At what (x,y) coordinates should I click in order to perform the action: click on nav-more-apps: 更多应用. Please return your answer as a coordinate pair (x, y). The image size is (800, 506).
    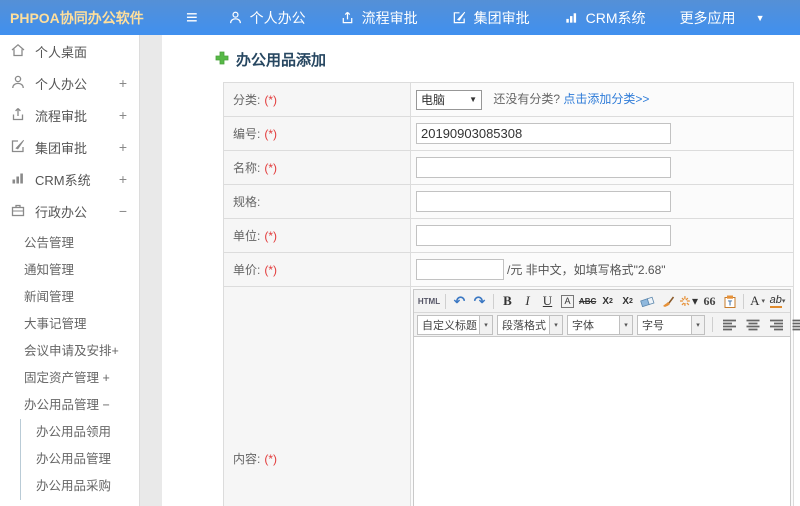
    Looking at the image, I should click on (708, 18).